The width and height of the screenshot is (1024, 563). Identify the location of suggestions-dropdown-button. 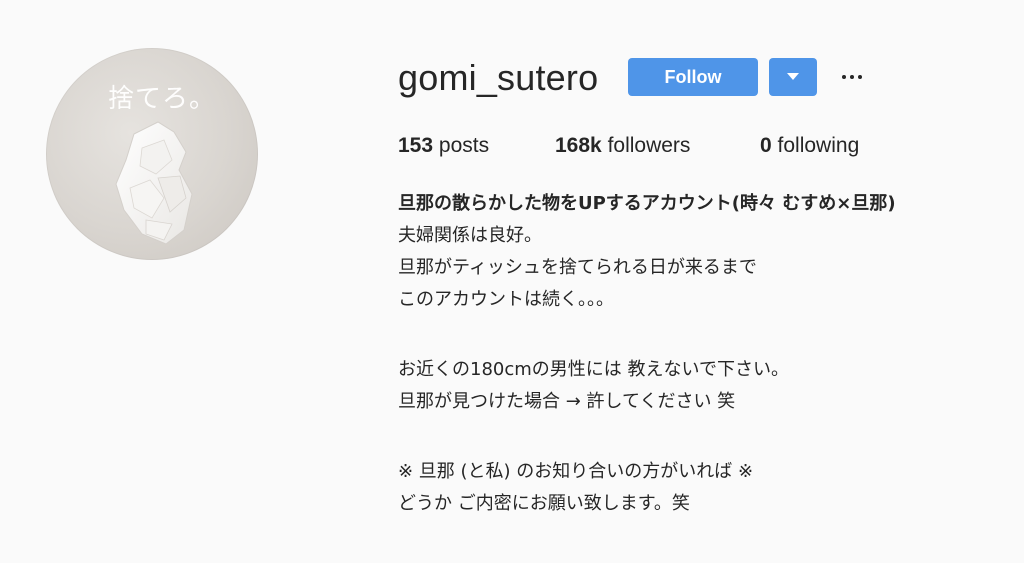
(793, 77).